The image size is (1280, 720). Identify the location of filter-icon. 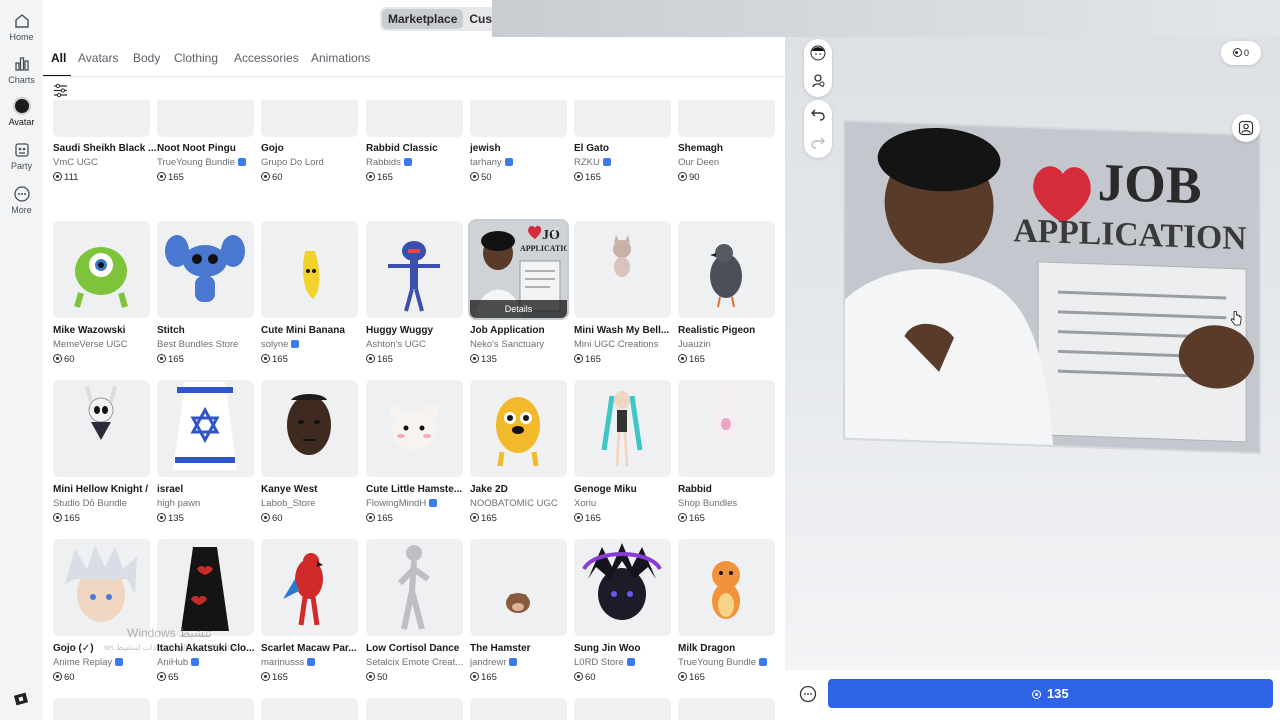
(60, 90).